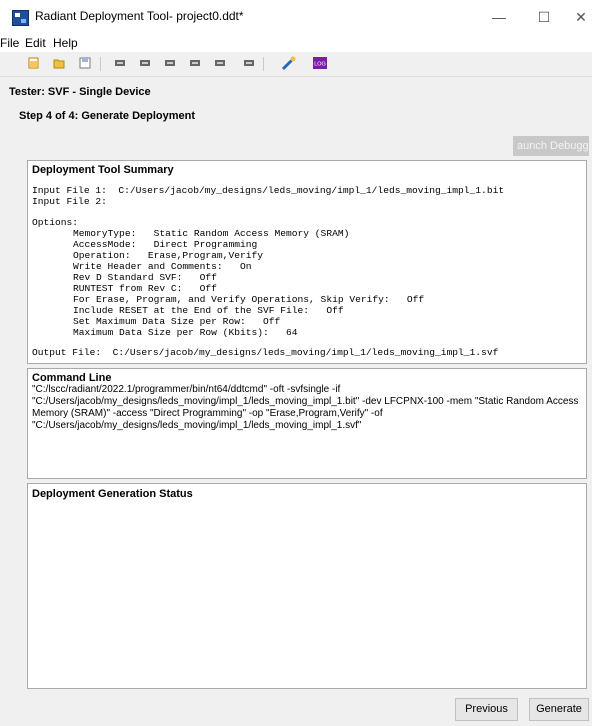 This screenshot has width=592, height=726. I want to click on input-file-2: Input File 2:, so click(69, 201).